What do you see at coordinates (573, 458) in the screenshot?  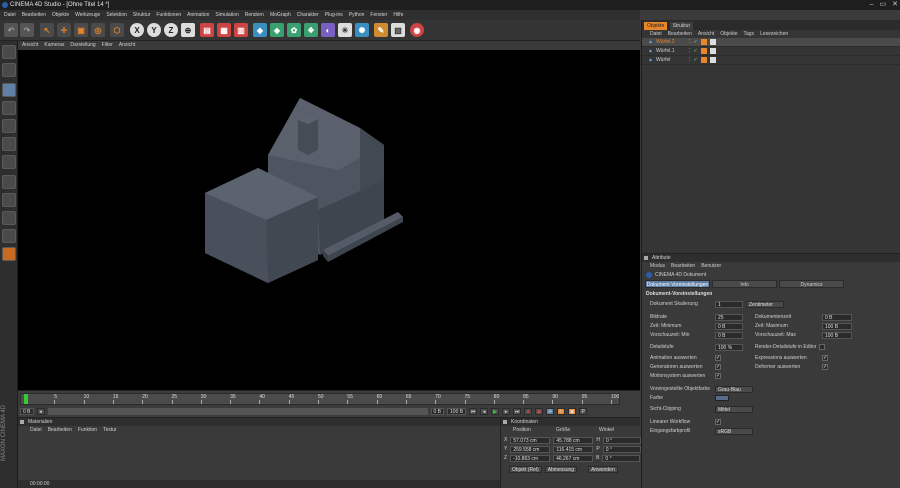 I see `size-z-field: 46.267 cm` at bounding box center [573, 458].